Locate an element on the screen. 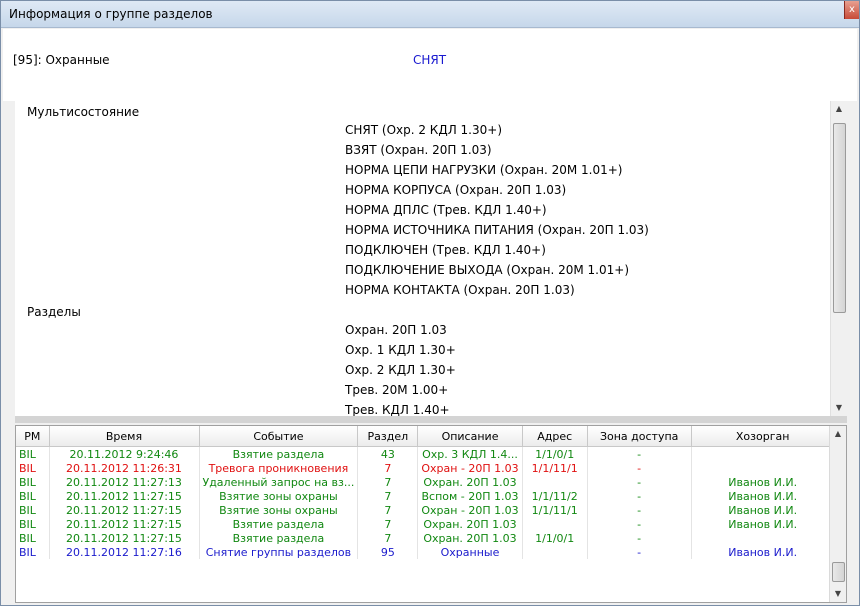 The height and width of the screenshot is (606, 860). panel-splitter is located at coordinates (431, 419).